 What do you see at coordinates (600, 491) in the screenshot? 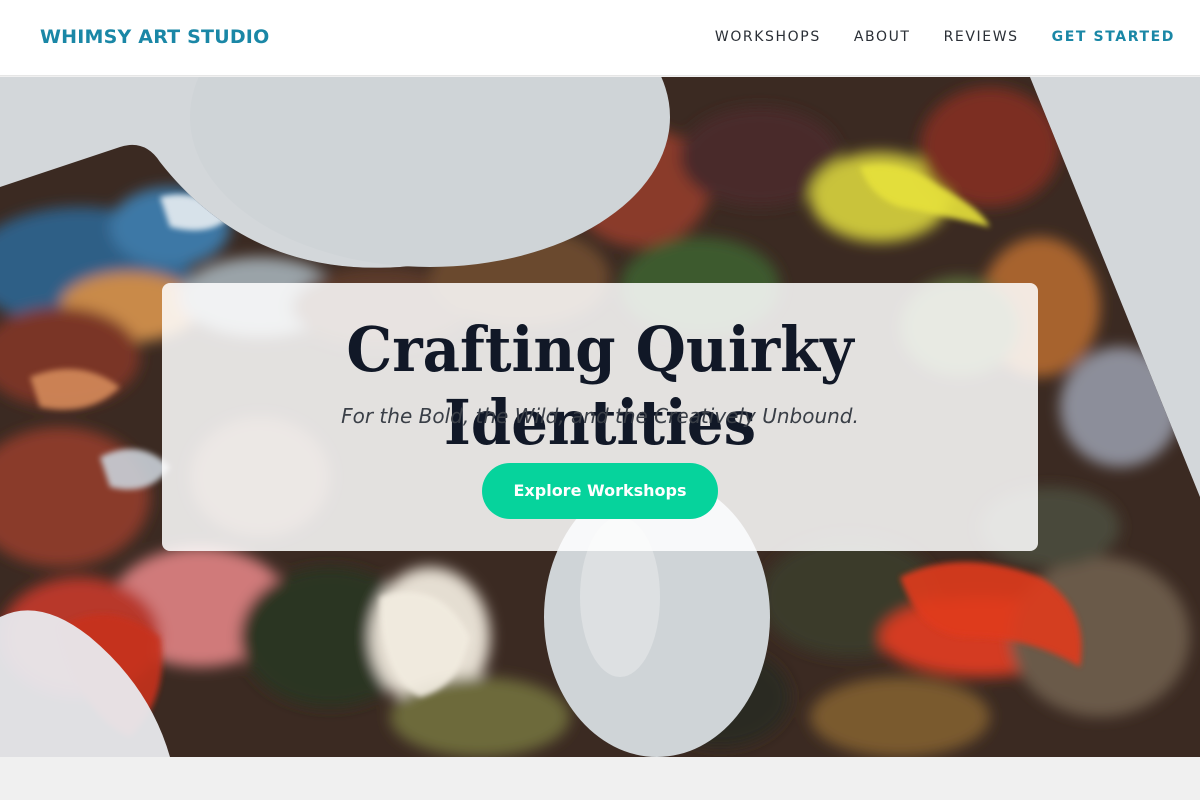
I see `explore-workshops-button: Explore Workshops` at bounding box center [600, 491].